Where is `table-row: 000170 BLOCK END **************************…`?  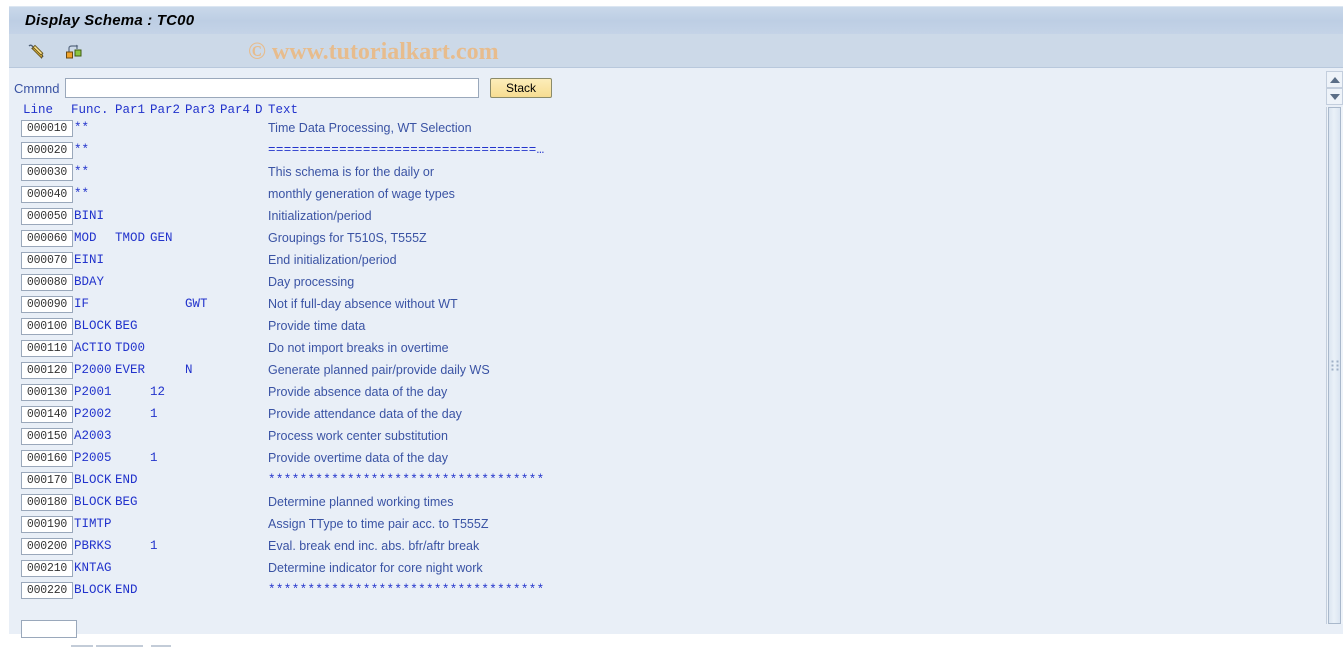
table-row: 000170 BLOCK END **************************… is located at coordinates (659, 482).